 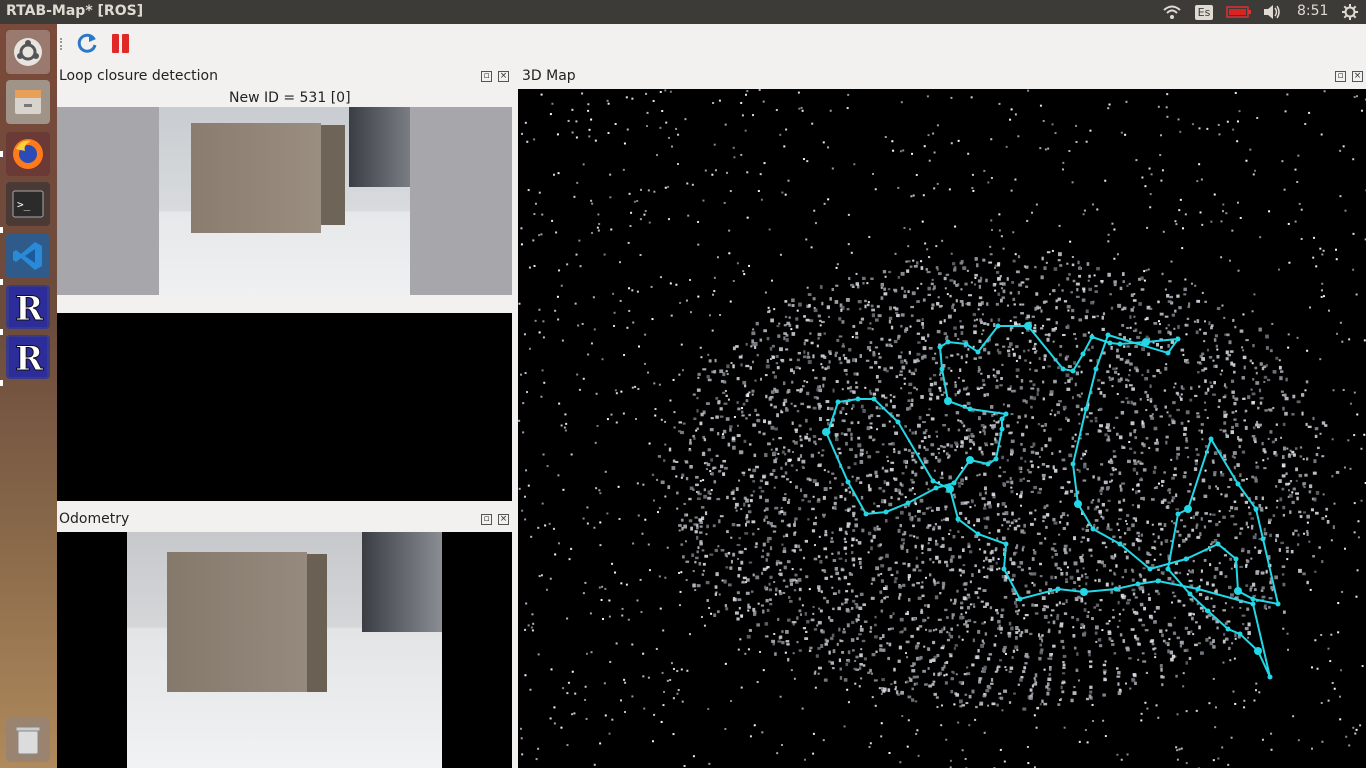 I want to click on battery-icon, so click(x=1239, y=12).